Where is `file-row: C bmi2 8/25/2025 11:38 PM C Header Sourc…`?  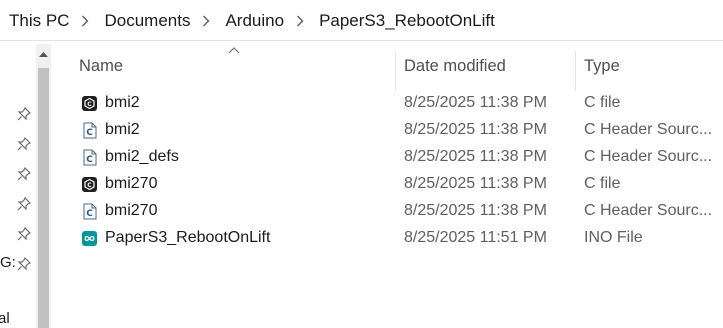
file-row: C bmi2 8/25/2025 11:38 PM C Header Sourc… is located at coordinates (387, 130).